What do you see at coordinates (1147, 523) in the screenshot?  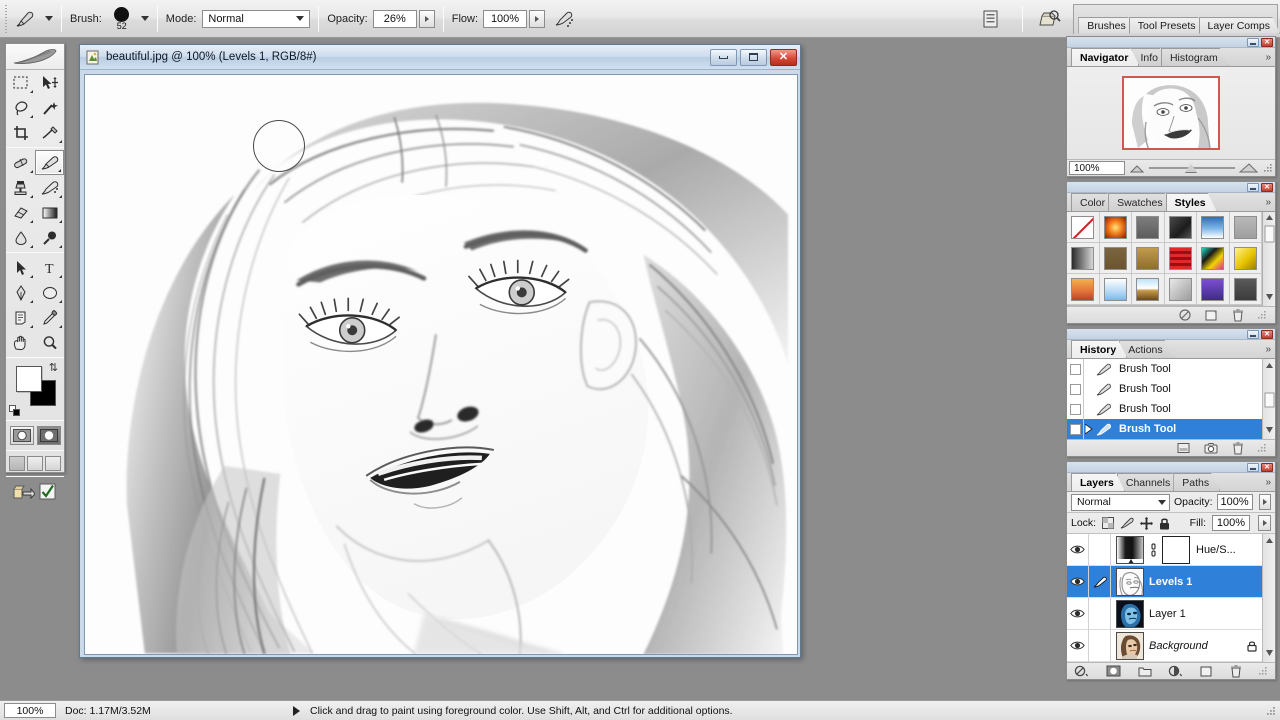 I see `lock-position-icon` at bounding box center [1147, 523].